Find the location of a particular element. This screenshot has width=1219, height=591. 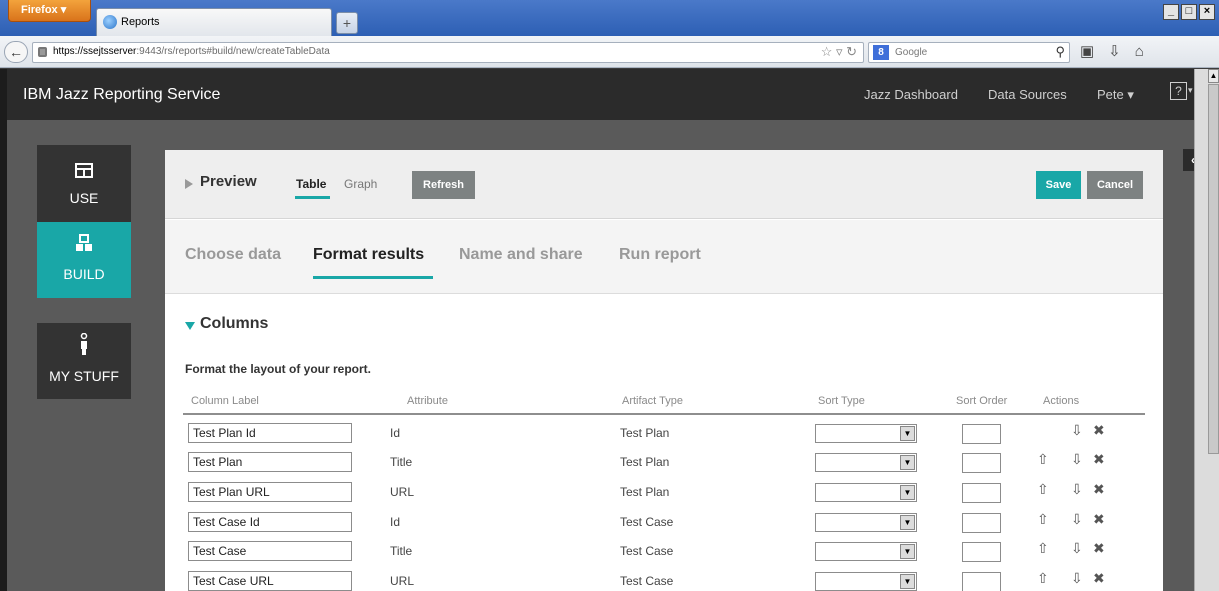

lock-icon is located at coordinates (42, 52).